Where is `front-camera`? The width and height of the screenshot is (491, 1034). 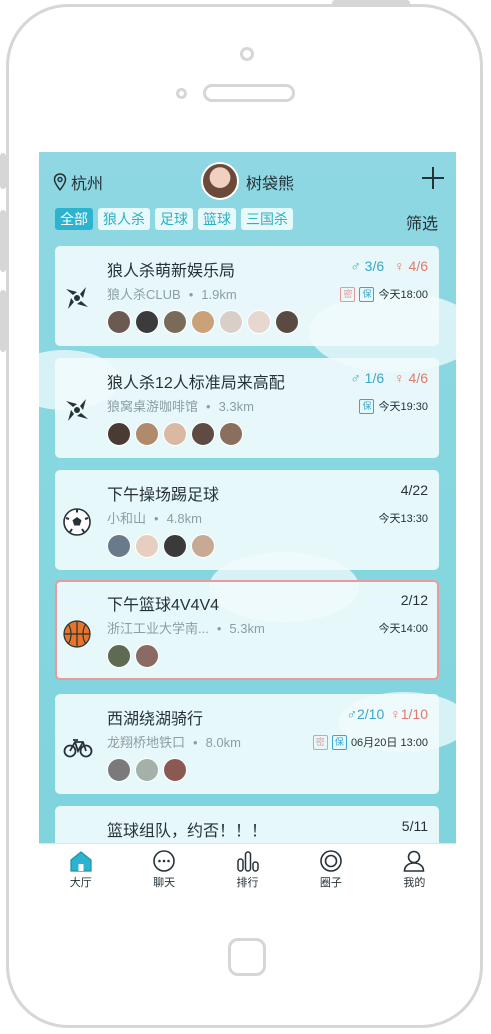
front-camera is located at coordinates (247, 54).